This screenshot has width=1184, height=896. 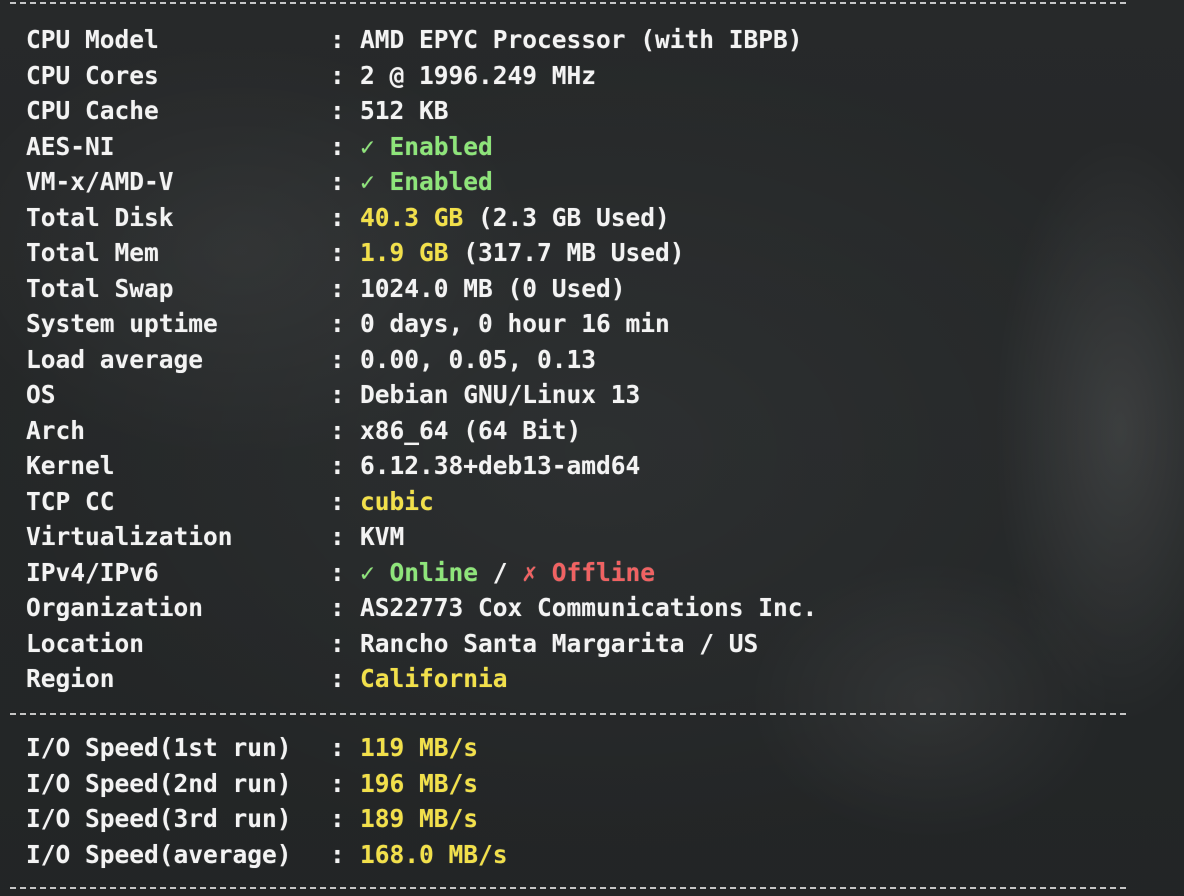 I want to click on info-row-value-part: California, so click(x=434, y=678).